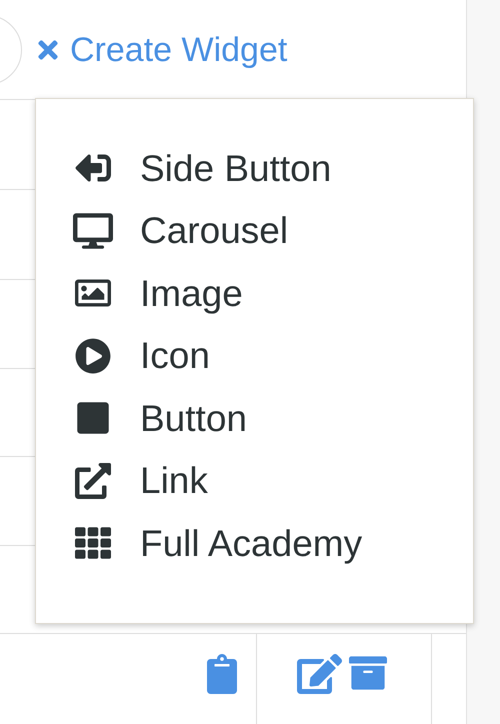 This screenshot has width=500, height=724. What do you see at coordinates (254, 355) in the screenshot?
I see `menu-item: Icon` at bounding box center [254, 355].